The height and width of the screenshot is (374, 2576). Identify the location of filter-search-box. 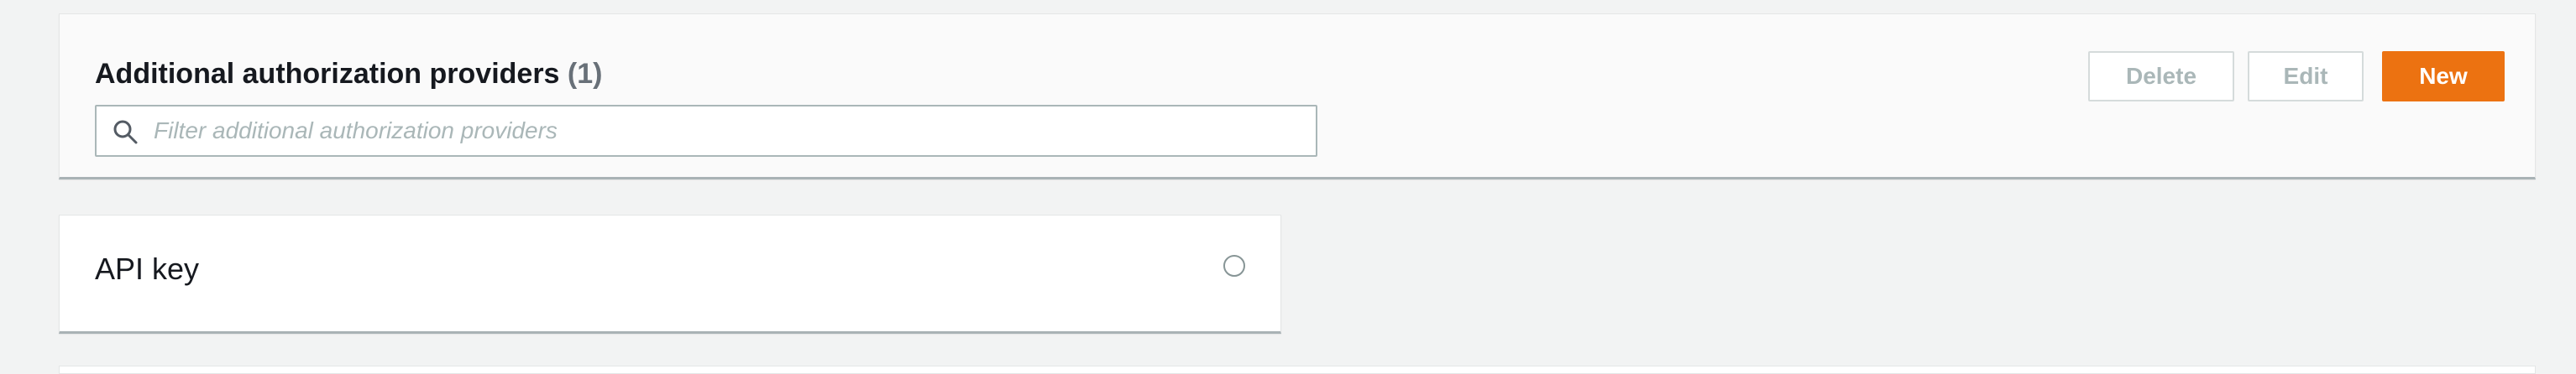
(706, 131).